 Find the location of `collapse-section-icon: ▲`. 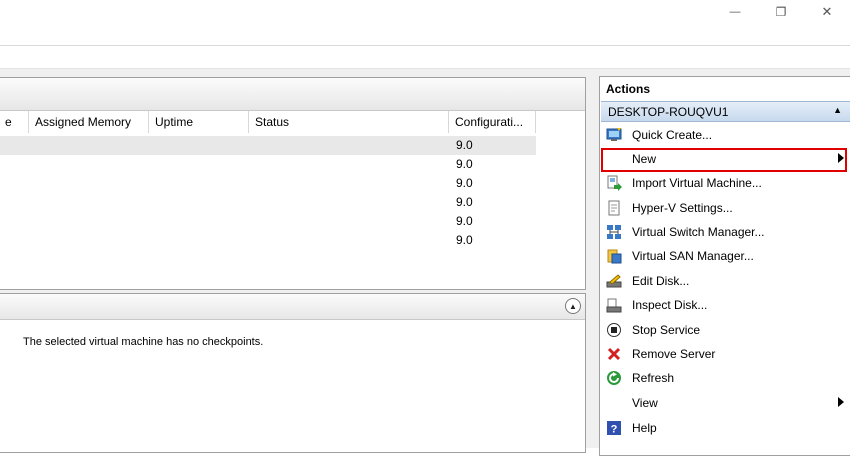

collapse-section-icon: ▲ is located at coordinates (837, 110).